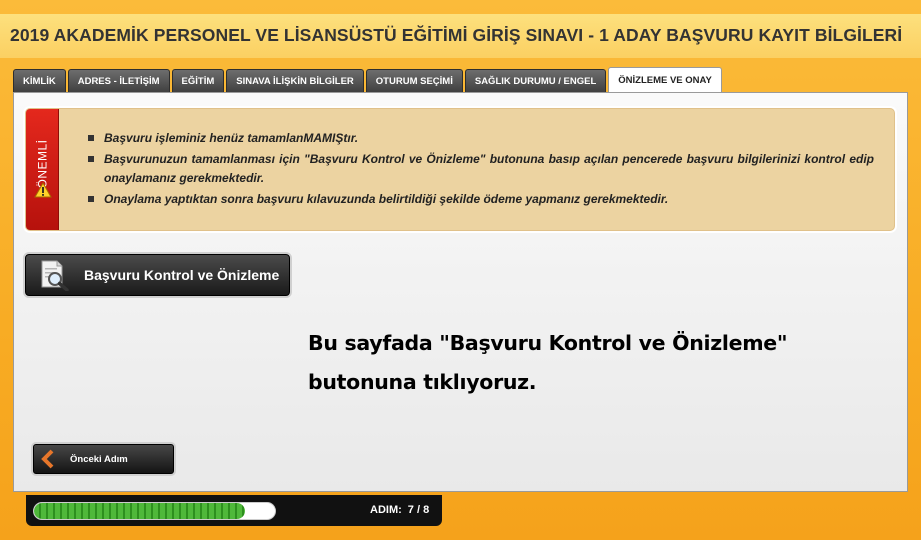 The width and height of the screenshot is (921, 540). Describe the element at coordinates (182, 275) in the screenshot. I see `preview-button-label: Başvuru Kontrol ve Önizleme` at that location.